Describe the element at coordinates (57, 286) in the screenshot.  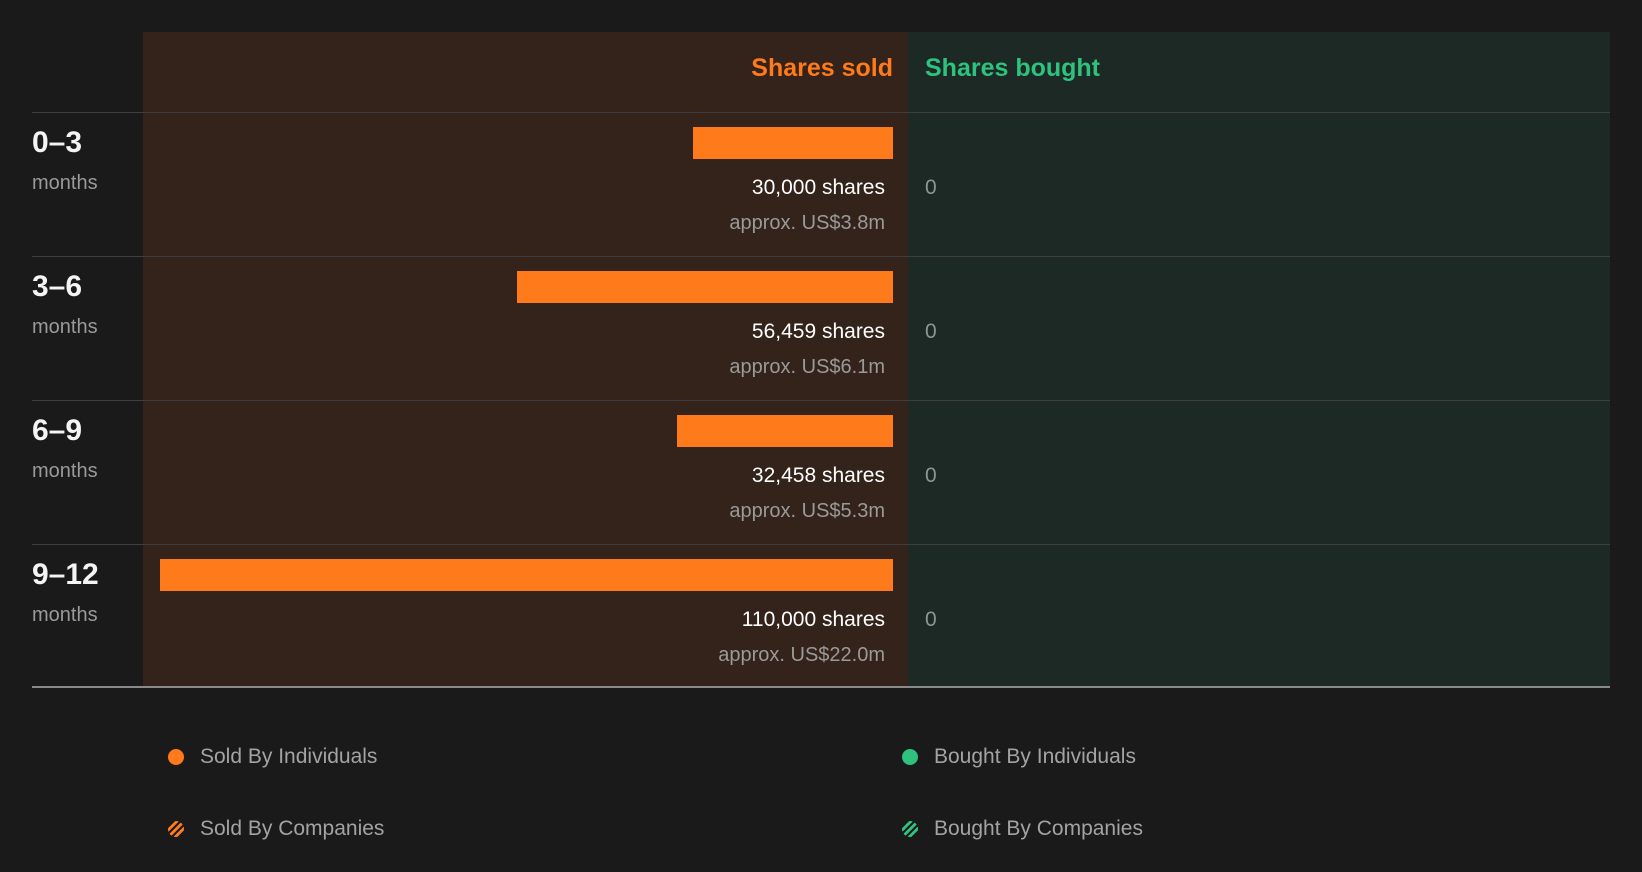
I see `period-range-label: 3–6` at that location.